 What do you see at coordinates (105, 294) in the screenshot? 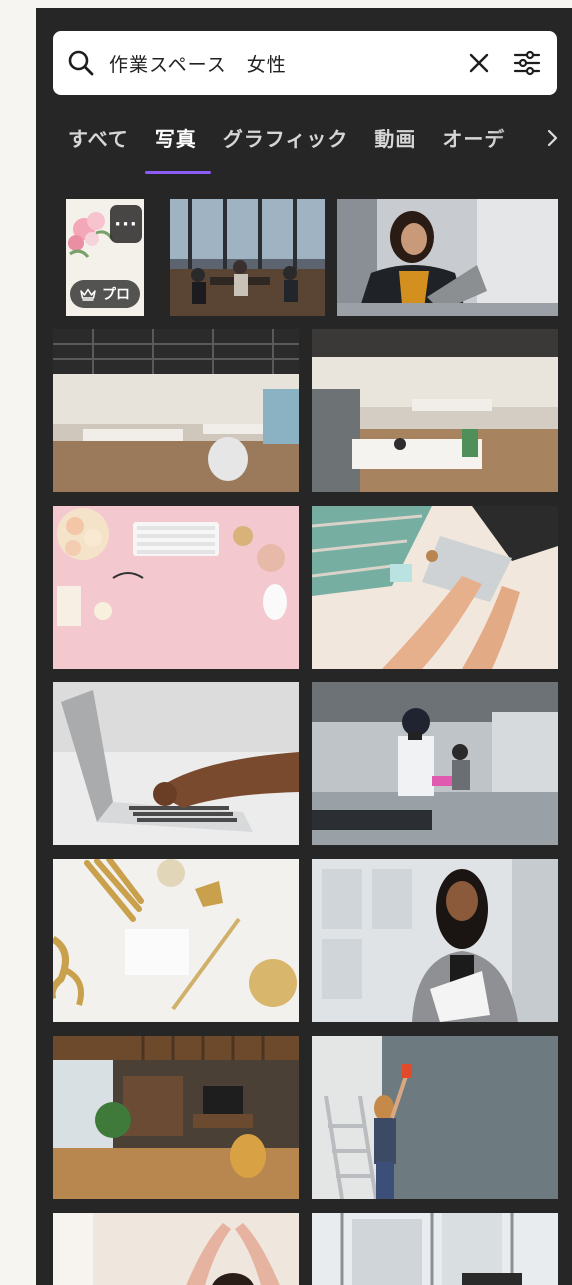
I see `pro-badge: プロ` at bounding box center [105, 294].